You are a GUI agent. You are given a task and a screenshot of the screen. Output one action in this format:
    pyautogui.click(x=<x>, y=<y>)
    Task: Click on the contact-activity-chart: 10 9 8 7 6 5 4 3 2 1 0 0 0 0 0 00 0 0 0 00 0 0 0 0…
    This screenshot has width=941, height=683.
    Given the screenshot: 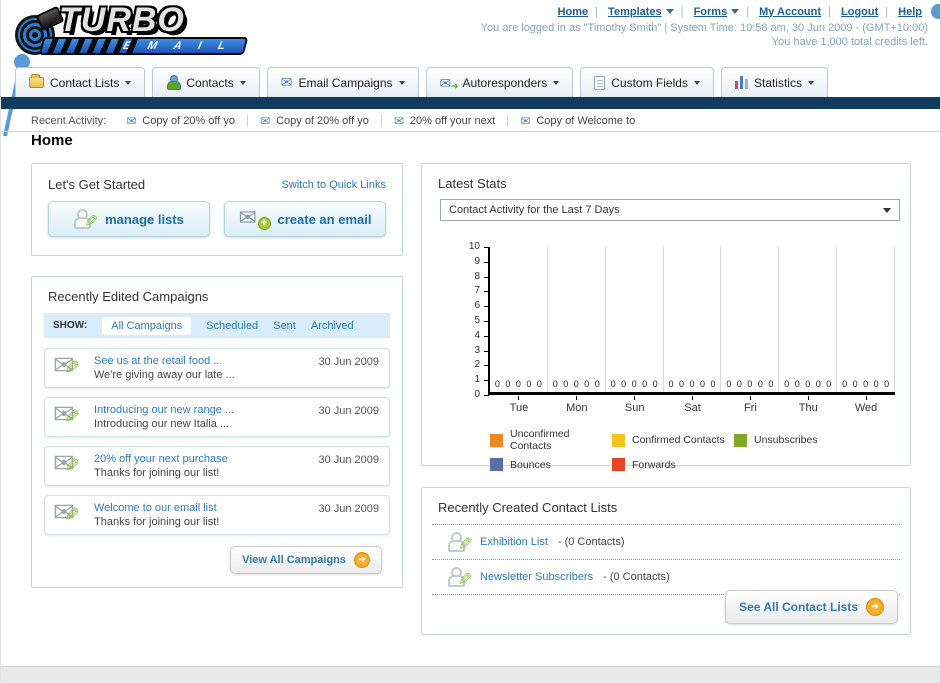 What is the action you would take?
    pyautogui.click(x=680, y=327)
    